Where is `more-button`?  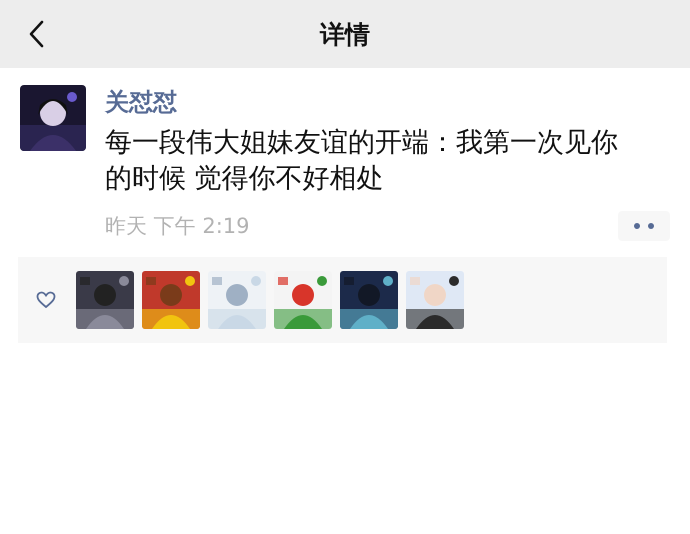
more-button is located at coordinates (644, 226).